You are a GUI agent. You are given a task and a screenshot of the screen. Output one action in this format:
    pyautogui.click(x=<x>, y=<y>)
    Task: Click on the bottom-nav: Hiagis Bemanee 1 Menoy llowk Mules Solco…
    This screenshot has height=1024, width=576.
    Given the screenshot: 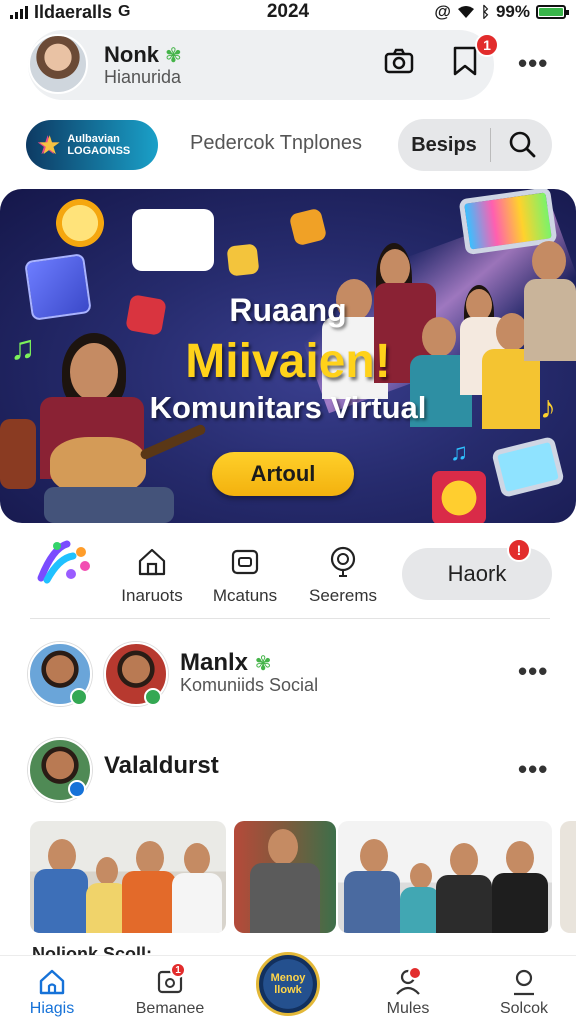 What is the action you would take?
    pyautogui.click(x=288, y=988)
    